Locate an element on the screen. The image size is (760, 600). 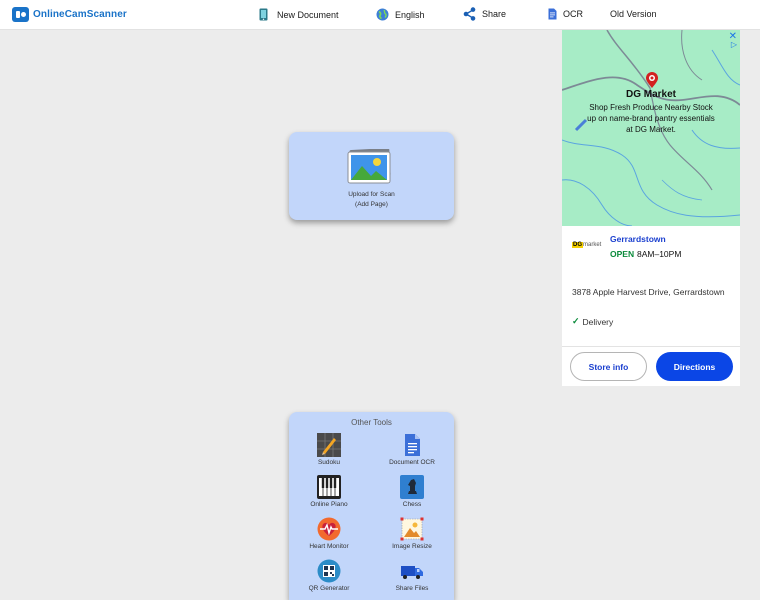
qr-generator-icon is located at coordinates (329, 571).